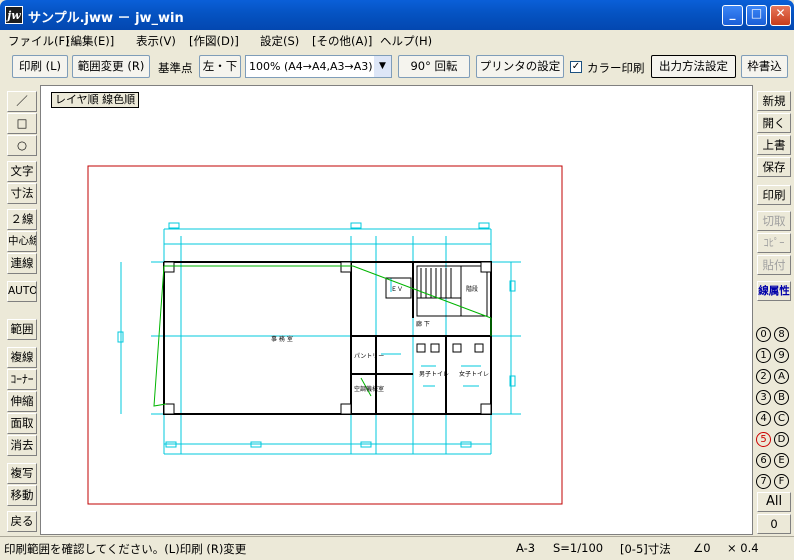  I want to click on layer-3-button: 3, so click(763, 397).